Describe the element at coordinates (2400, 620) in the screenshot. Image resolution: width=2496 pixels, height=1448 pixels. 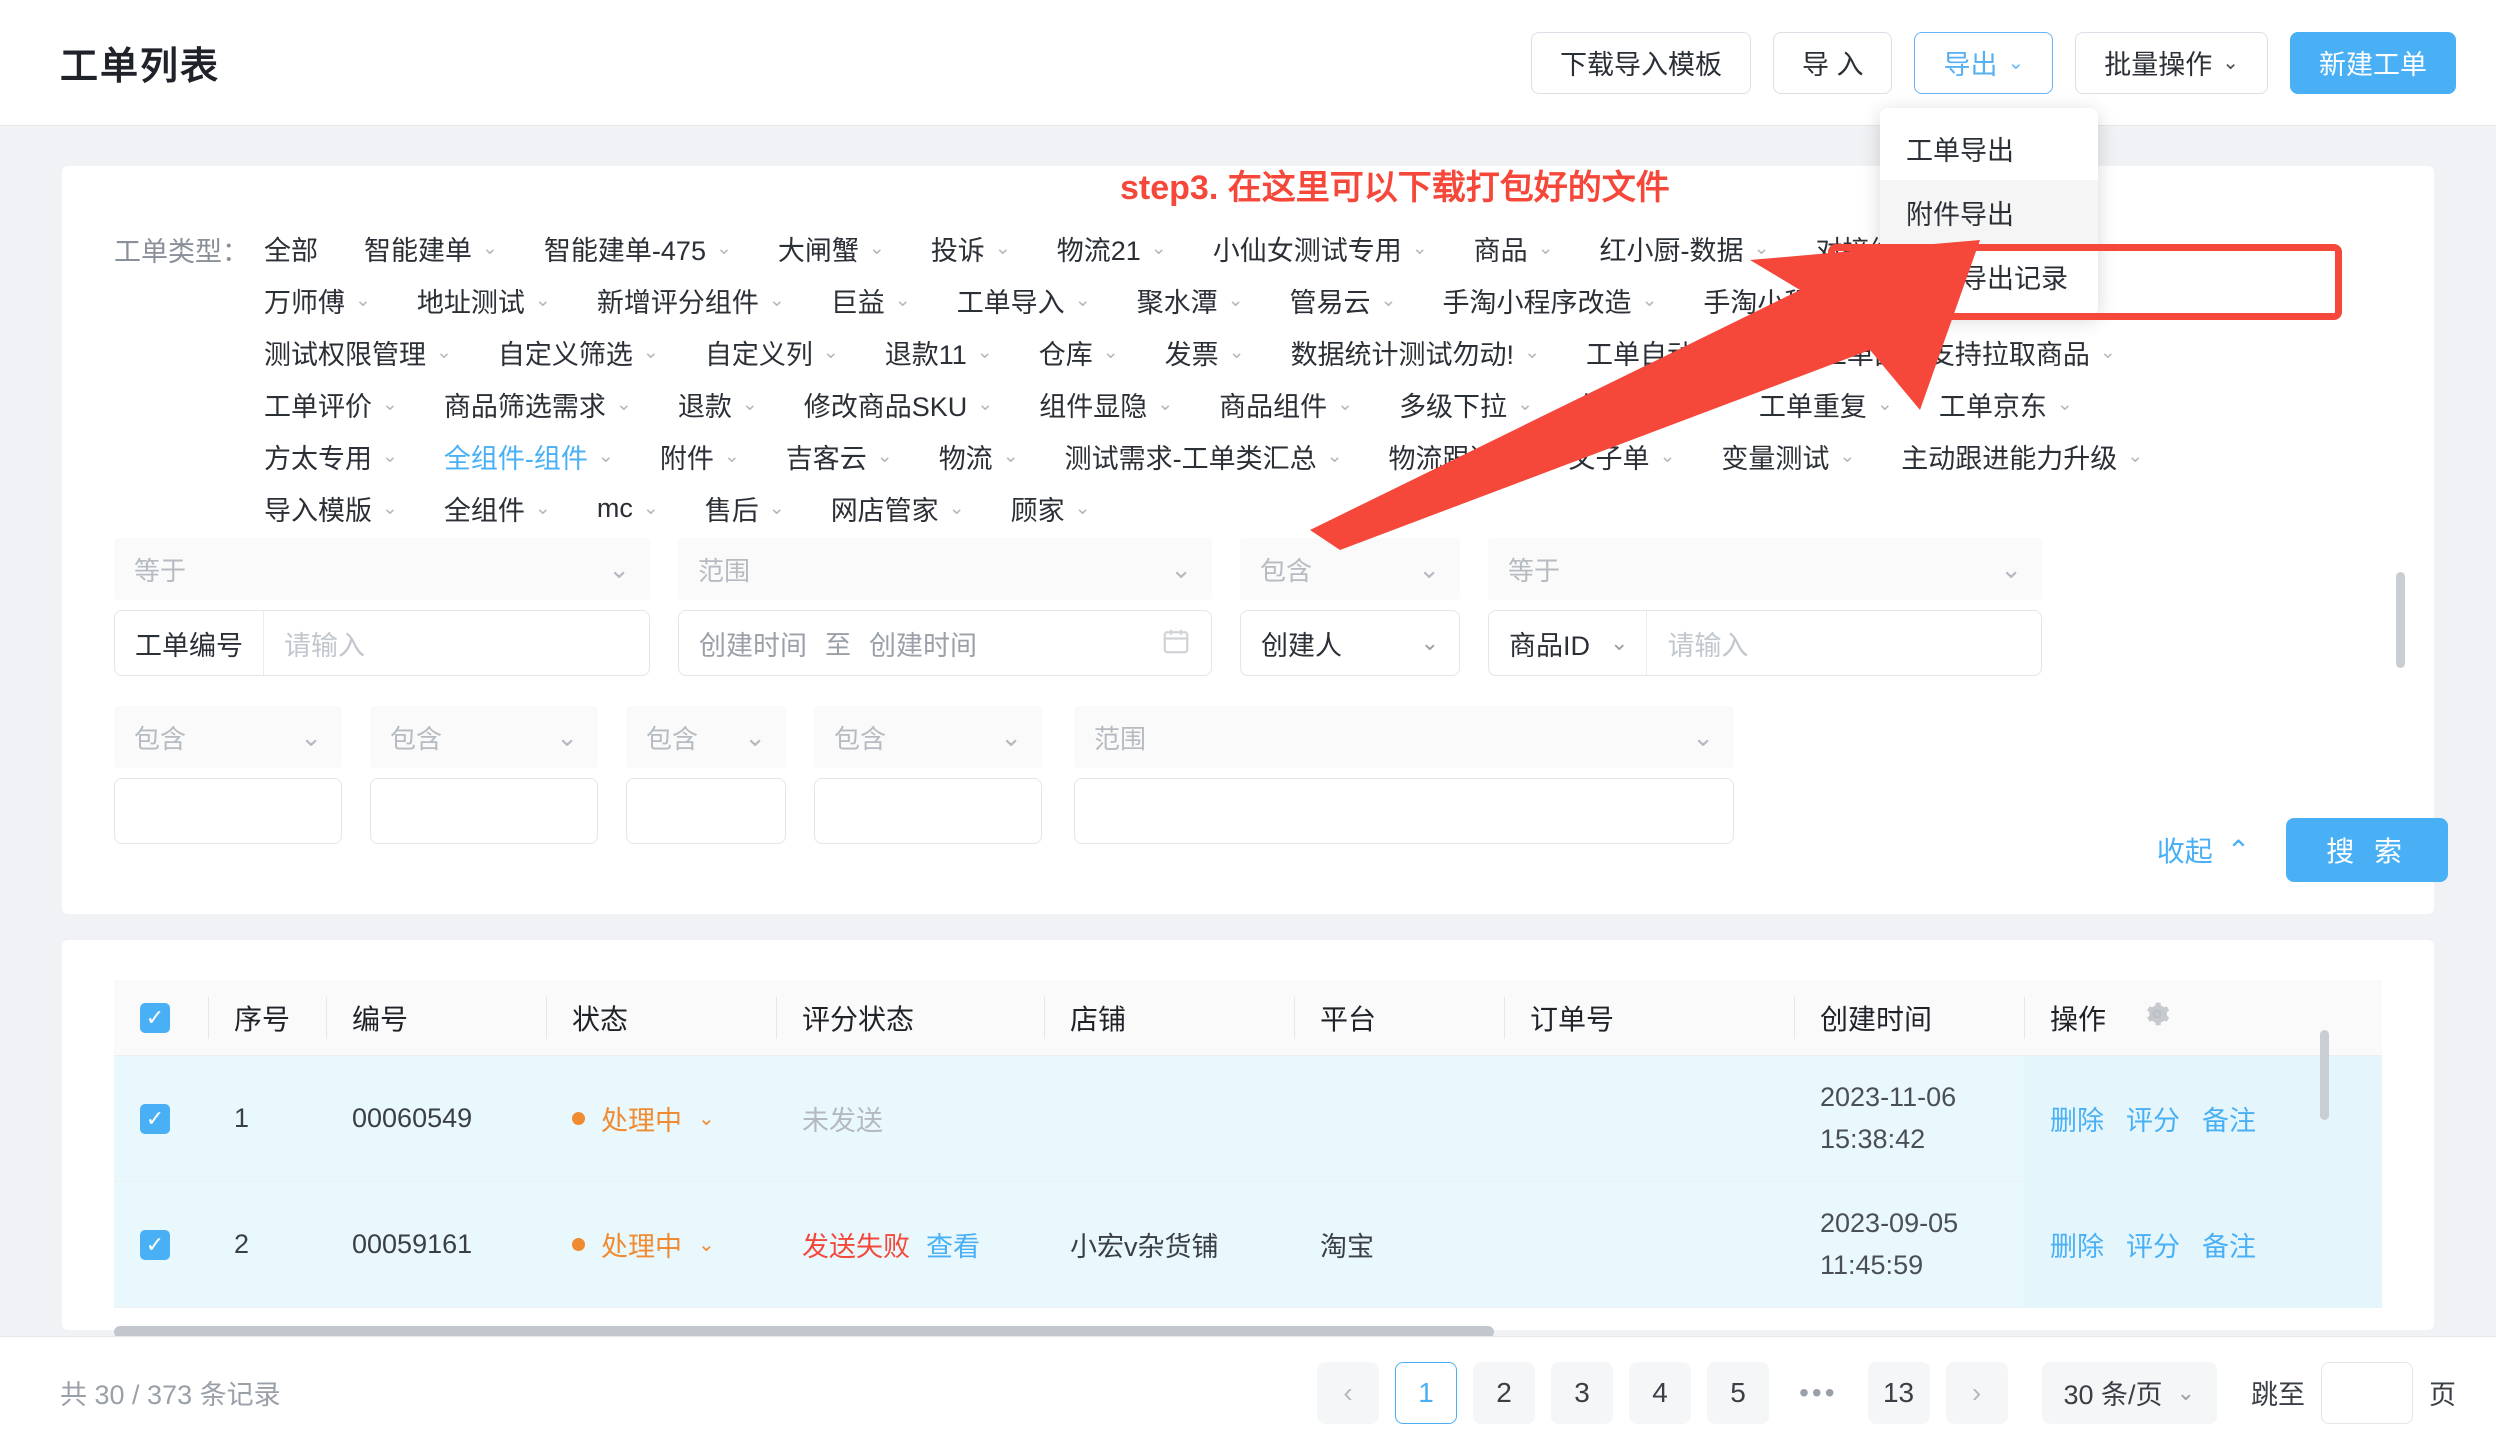
I see `filter-scrollbar-thumb` at that location.